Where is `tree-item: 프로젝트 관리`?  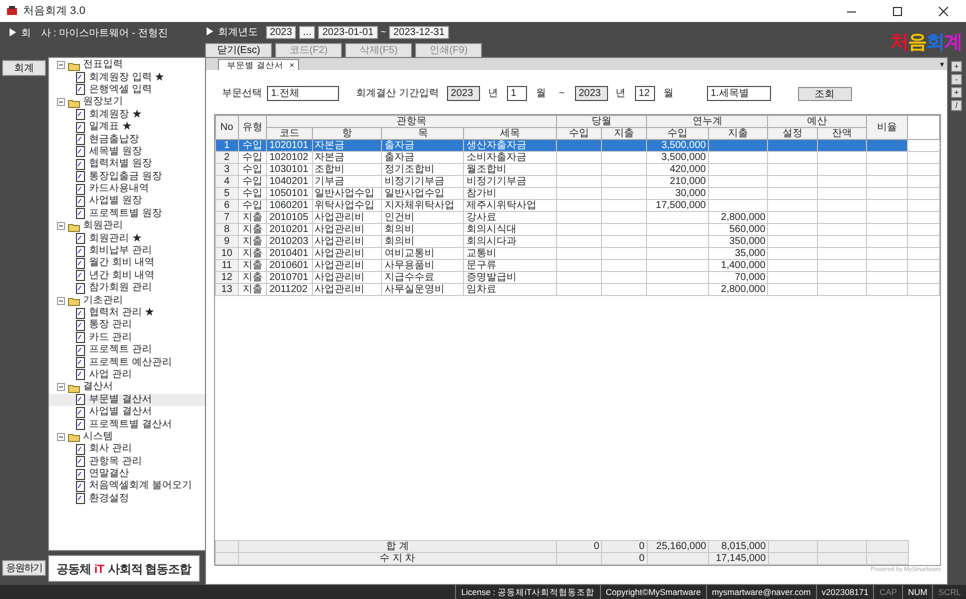 tree-item: 프로젝트 관리 is located at coordinates (129, 350).